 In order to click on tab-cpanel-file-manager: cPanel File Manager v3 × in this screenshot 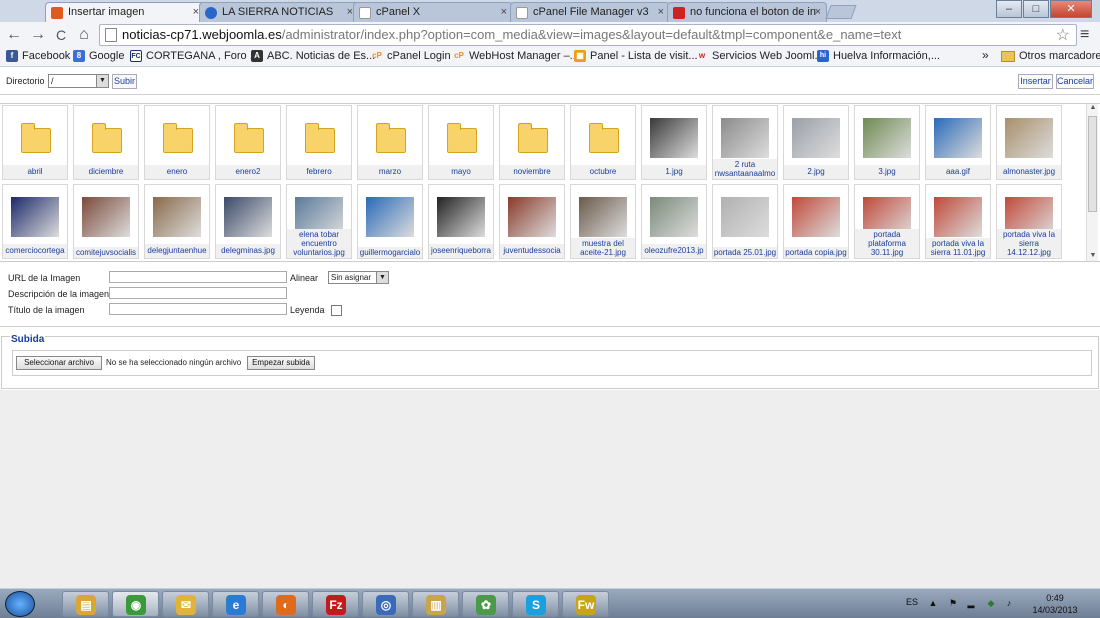, I will do `click(590, 12)`.